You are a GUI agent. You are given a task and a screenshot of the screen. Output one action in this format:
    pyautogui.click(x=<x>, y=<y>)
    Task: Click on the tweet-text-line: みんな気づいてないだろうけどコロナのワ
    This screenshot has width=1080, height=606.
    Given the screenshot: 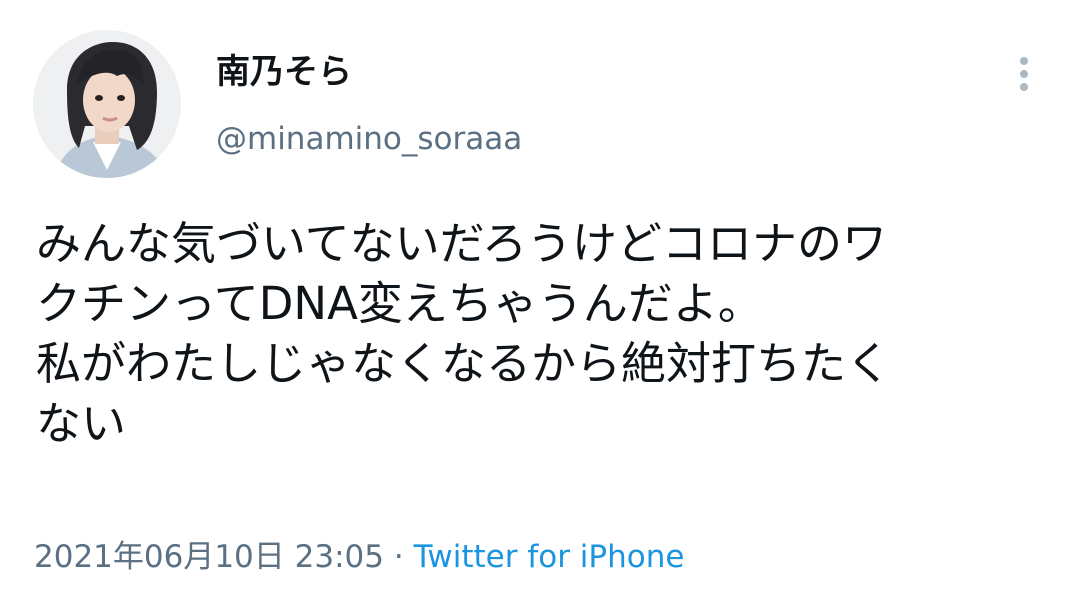 What is the action you would take?
    pyautogui.click(x=461, y=243)
    